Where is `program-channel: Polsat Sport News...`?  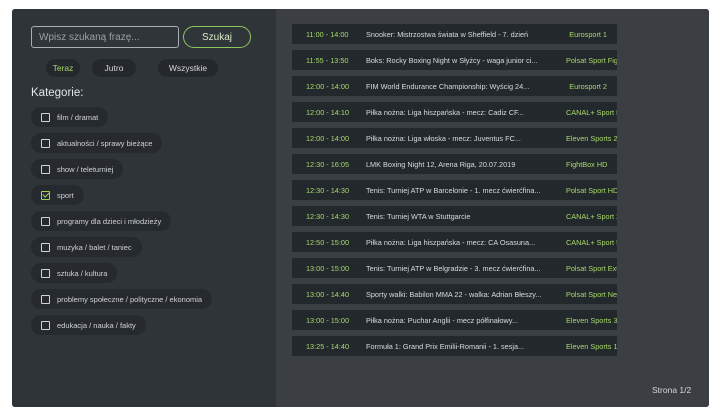
program-channel: Polsat Sport News... is located at coordinates (591, 294).